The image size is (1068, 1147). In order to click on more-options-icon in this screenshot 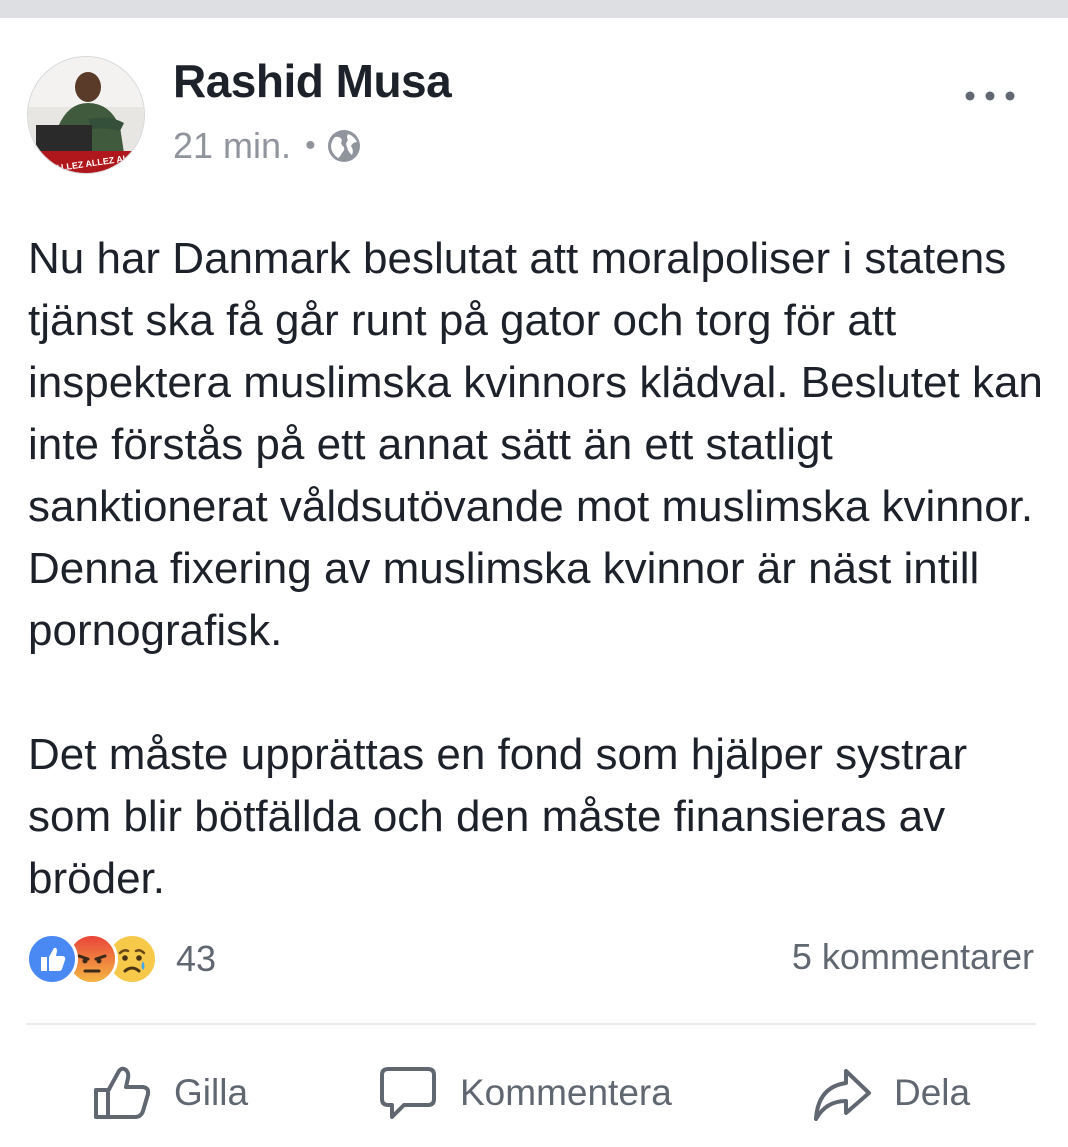, I will do `click(990, 96)`.